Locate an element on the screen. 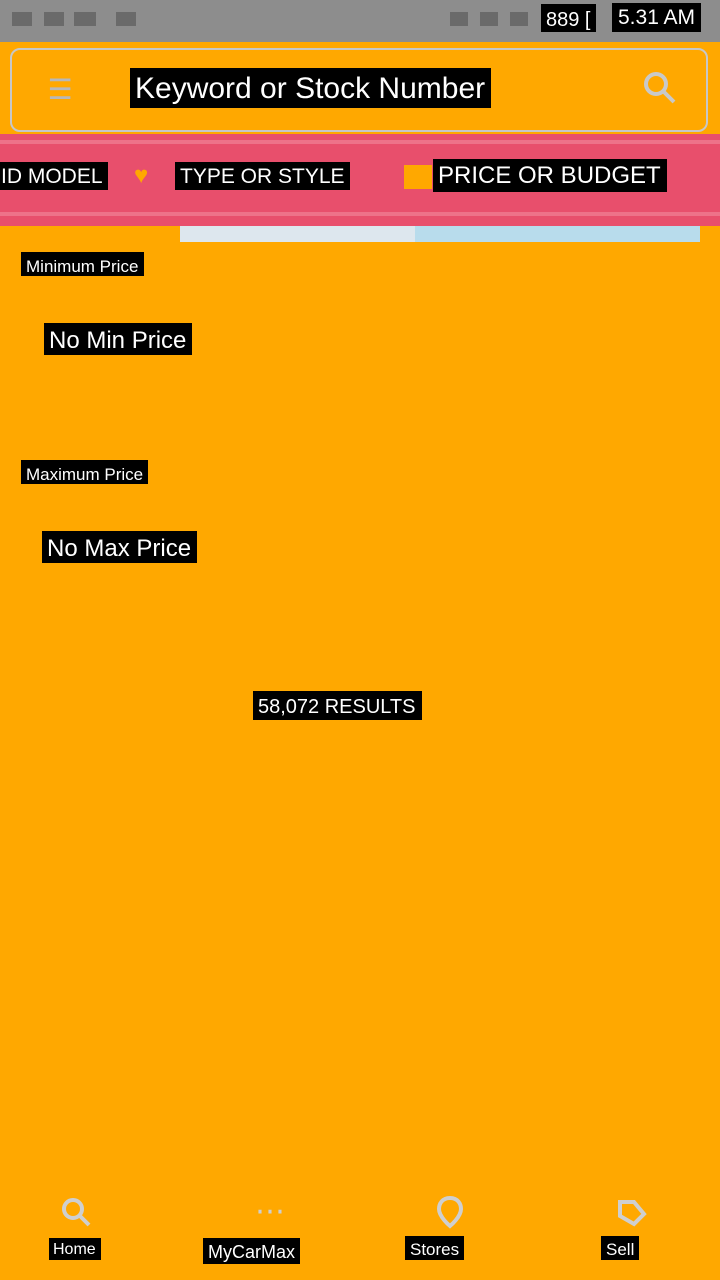 This screenshot has width=720, height=1280. tab-type-or-style: TYPE OR STYLE is located at coordinates (262, 176).